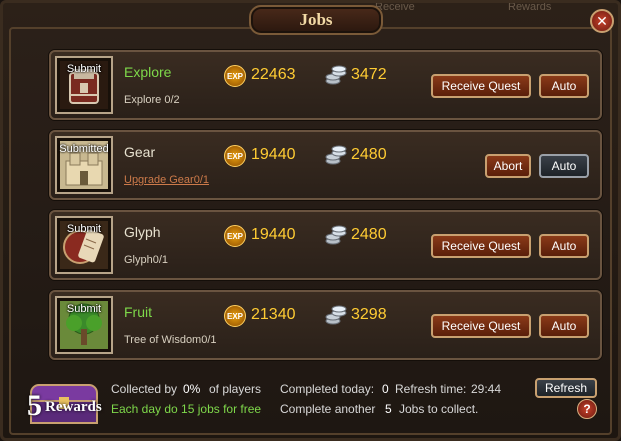 Image resolution: width=621 pixels, height=441 pixels. I want to click on background-text: Rewards, so click(530, 7).